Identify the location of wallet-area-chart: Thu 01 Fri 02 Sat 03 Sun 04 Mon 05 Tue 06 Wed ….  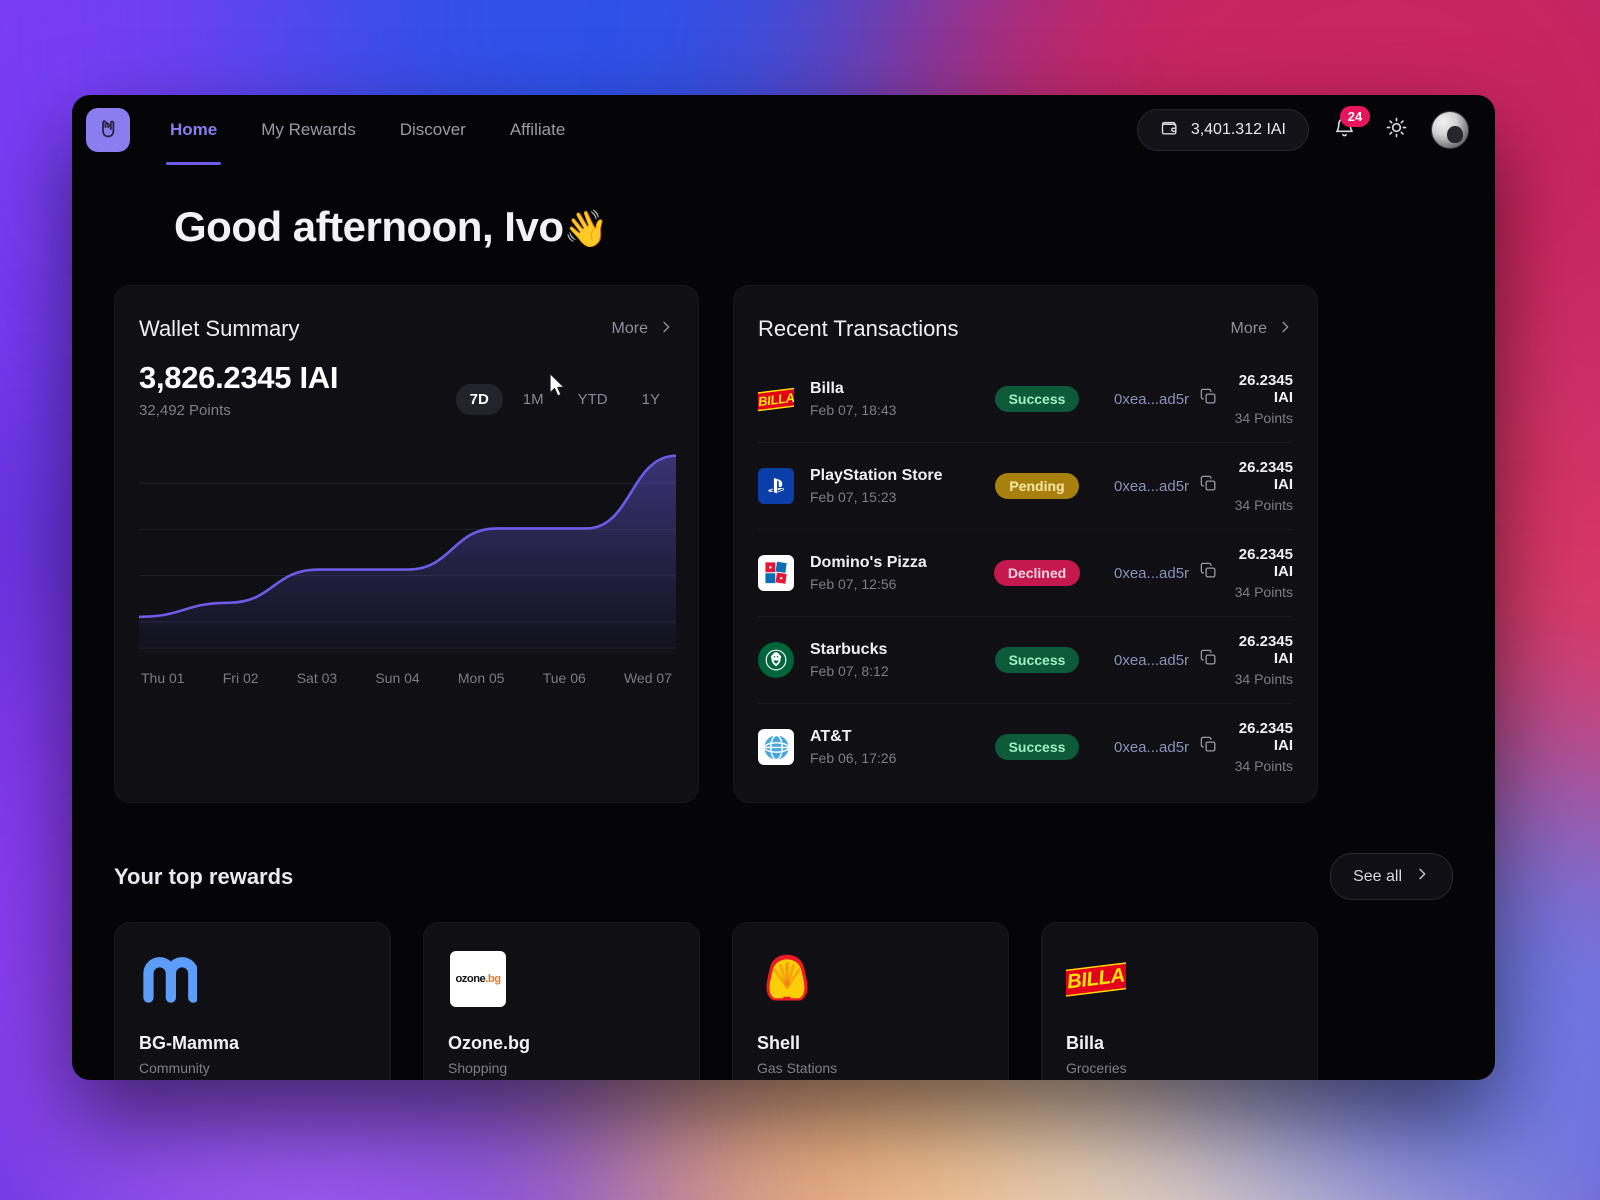
(407, 562).